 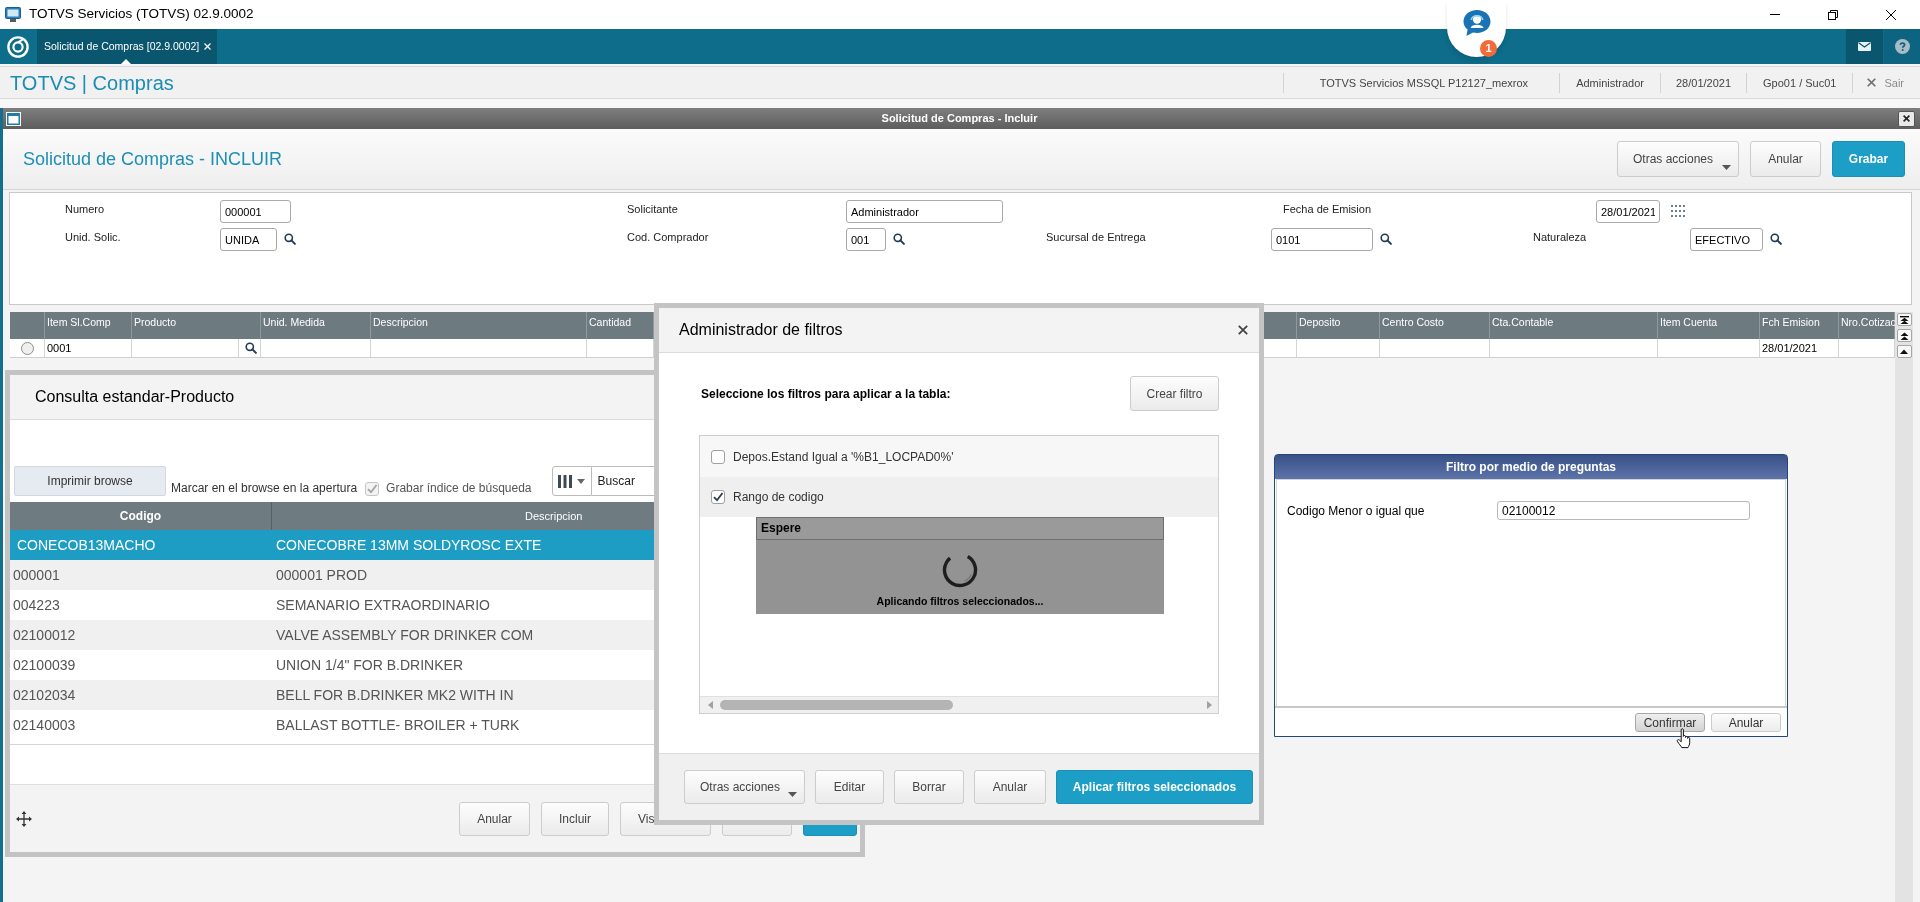 I want to click on filter-label: Rango de codigo, so click(x=778, y=497).